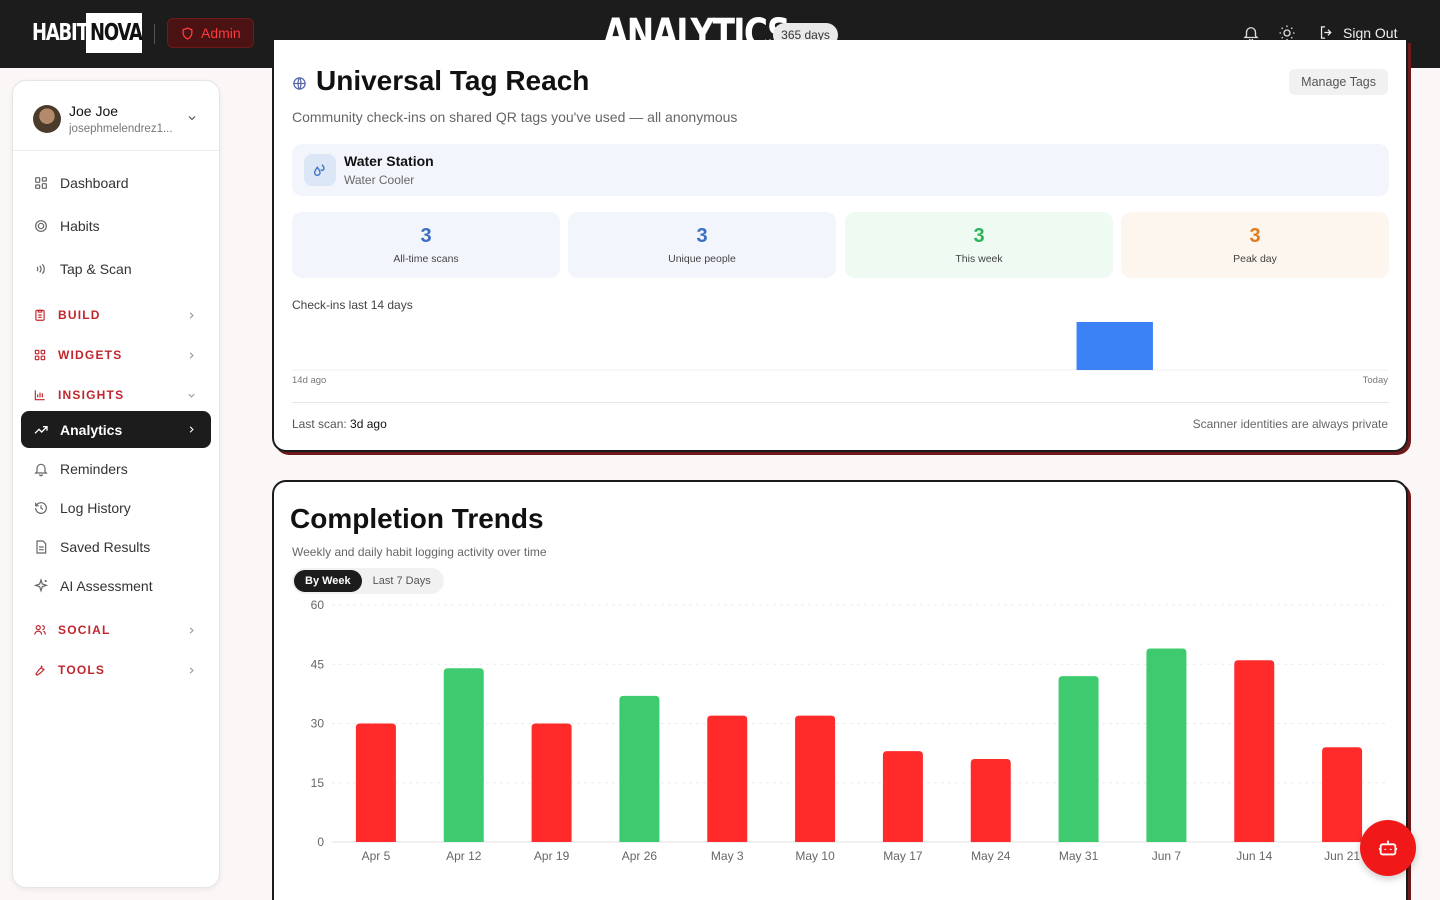 Image resolution: width=1440 pixels, height=900 pixels. What do you see at coordinates (903, 856) in the screenshot?
I see `x-tick-label: May 17` at bounding box center [903, 856].